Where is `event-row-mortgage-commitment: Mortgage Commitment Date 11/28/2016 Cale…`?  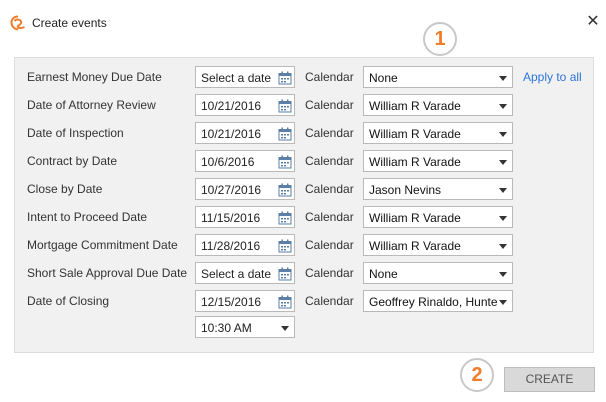
event-row-mortgage-commitment: Mortgage Commitment Date 11/28/2016 Cale… is located at coordinates (305, 245).